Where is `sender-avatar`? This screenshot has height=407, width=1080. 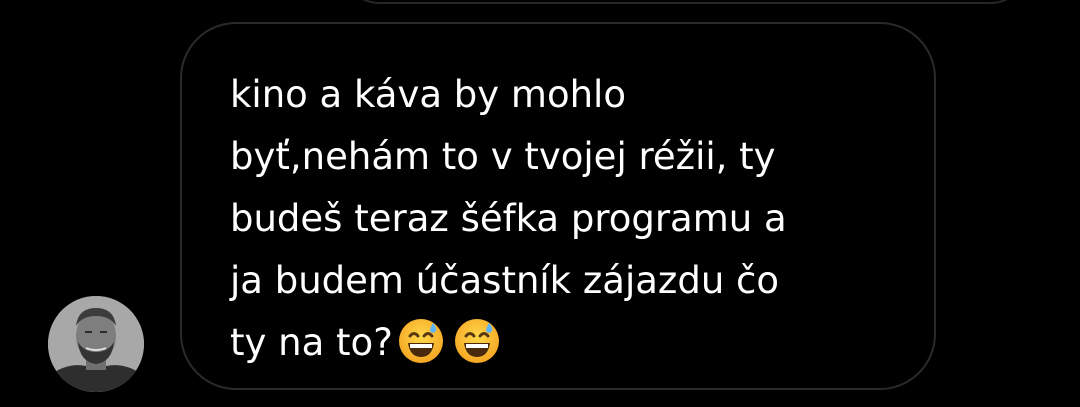
sender-avatar is located at coordinates (96, 344).